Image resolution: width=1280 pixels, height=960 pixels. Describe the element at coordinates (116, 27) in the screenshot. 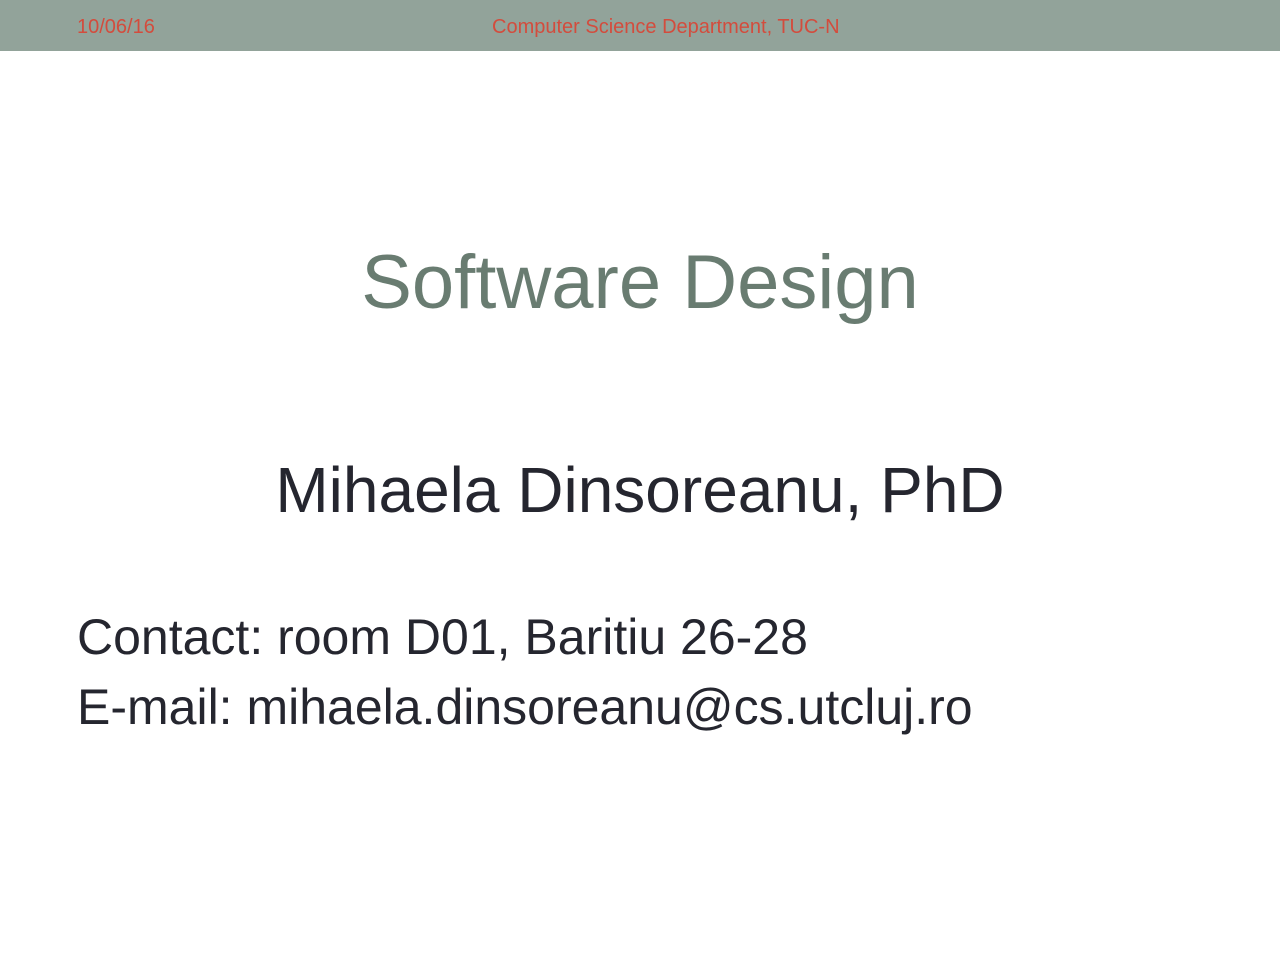

I see `header-date: 10/06/16` at that location.